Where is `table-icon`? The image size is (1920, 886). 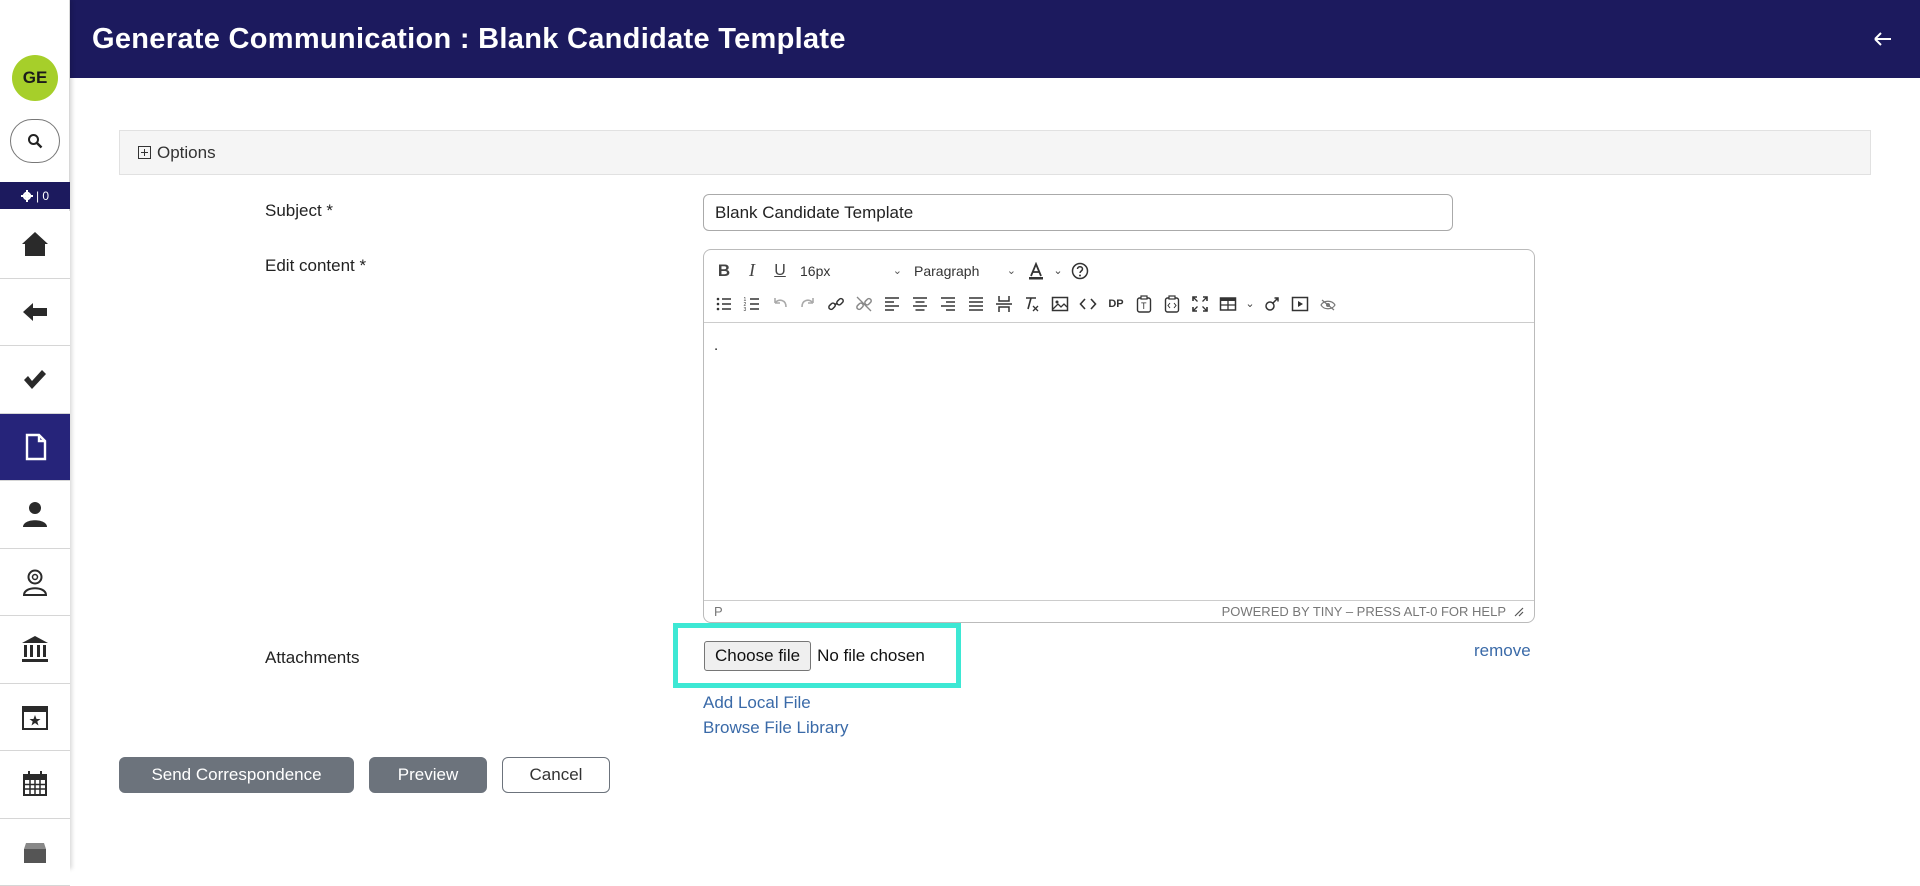 table-icon is located at coordinates (1228, 304).